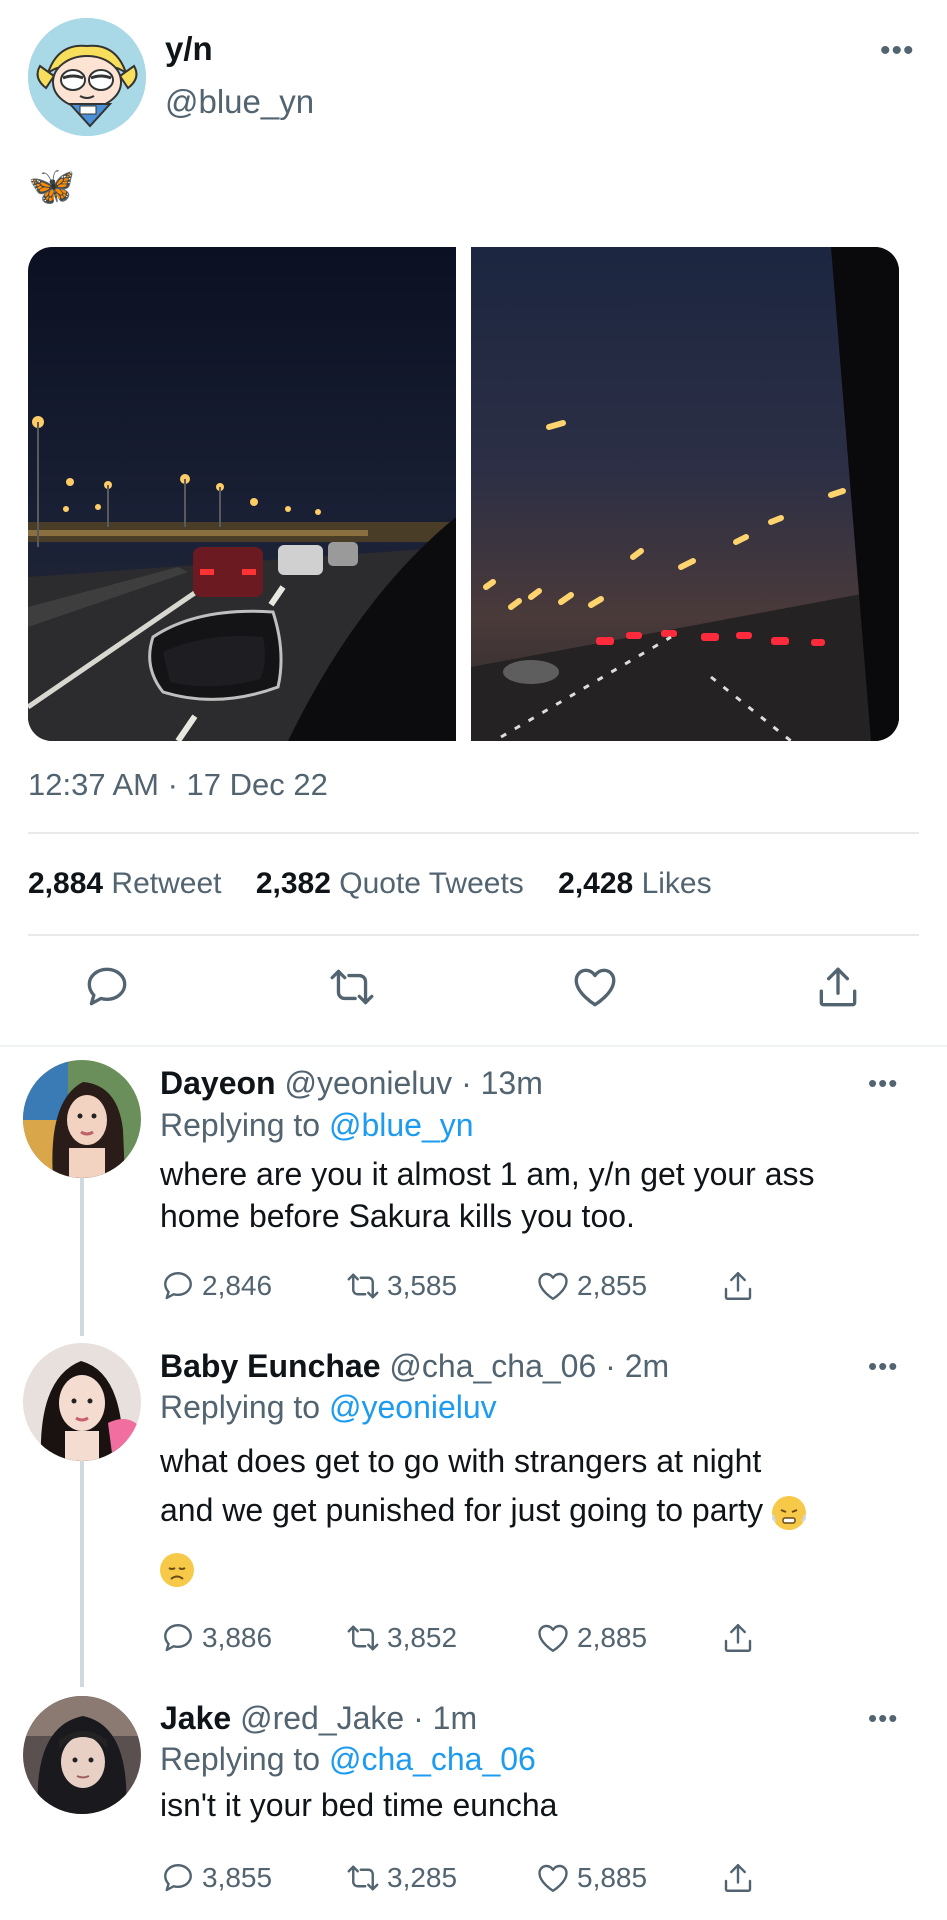 Image resolution: width=947 pixels, height=1920 pixels. Describe the element at coordinates (401, 1125) in the screenshot. I see `mention-link: @blue_yn` at that location.